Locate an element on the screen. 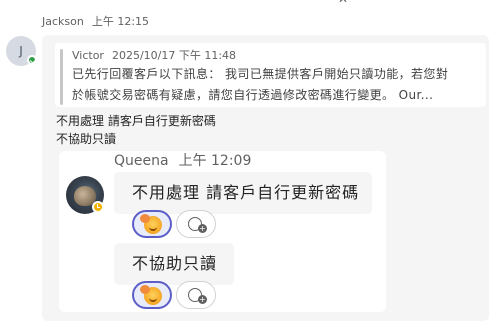 The width and height of the screenshot is (500, 328). embedded-author: Queena is located at coordinates (141, 161).